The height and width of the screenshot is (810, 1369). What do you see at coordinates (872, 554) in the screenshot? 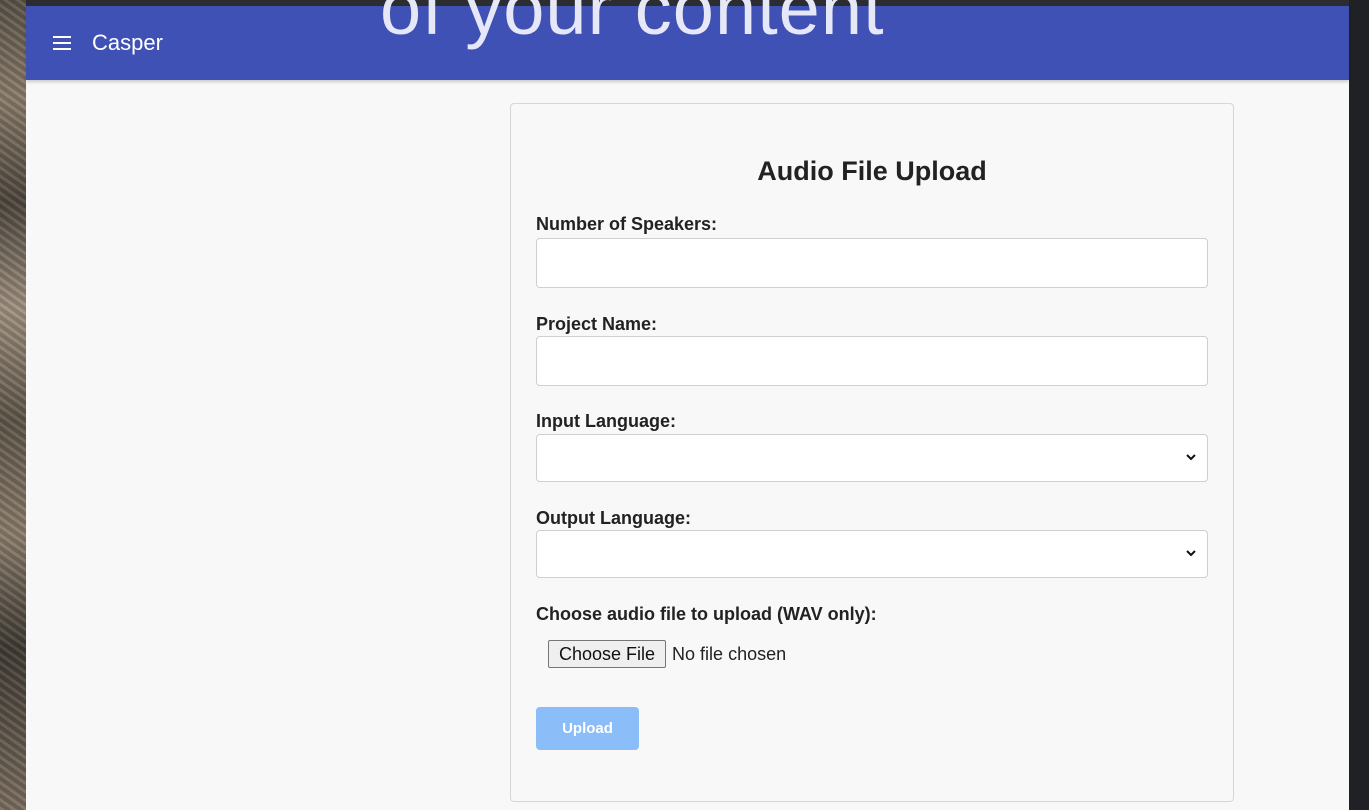
I see `output-language-select` at bounding box center [872, 554].